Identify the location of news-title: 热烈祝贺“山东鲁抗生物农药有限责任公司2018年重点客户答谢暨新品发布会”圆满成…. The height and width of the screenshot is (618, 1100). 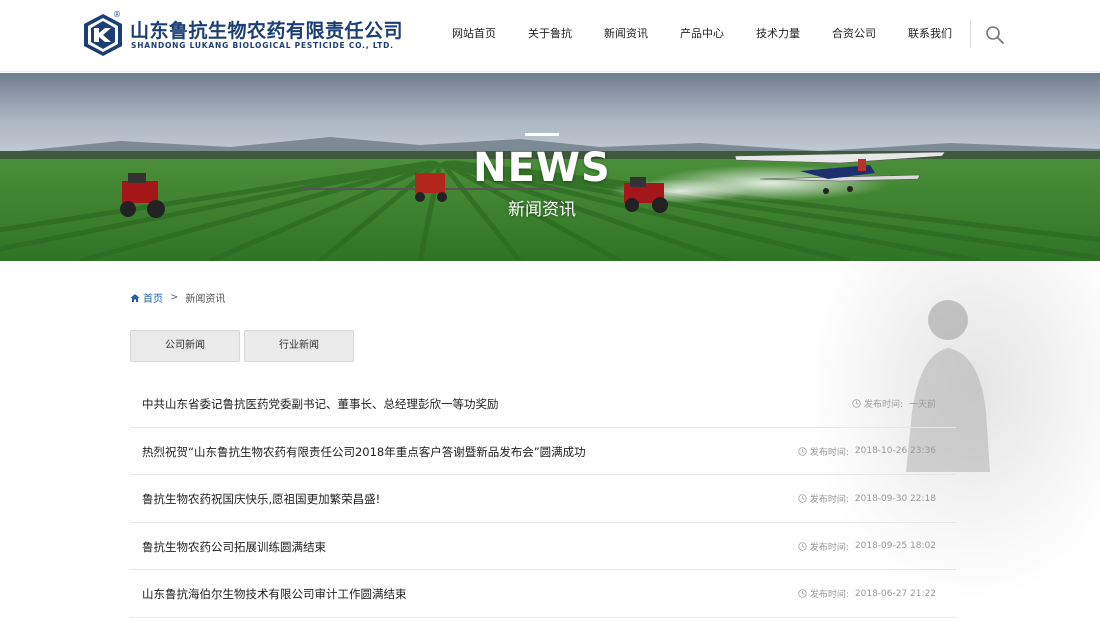
(364, 452).